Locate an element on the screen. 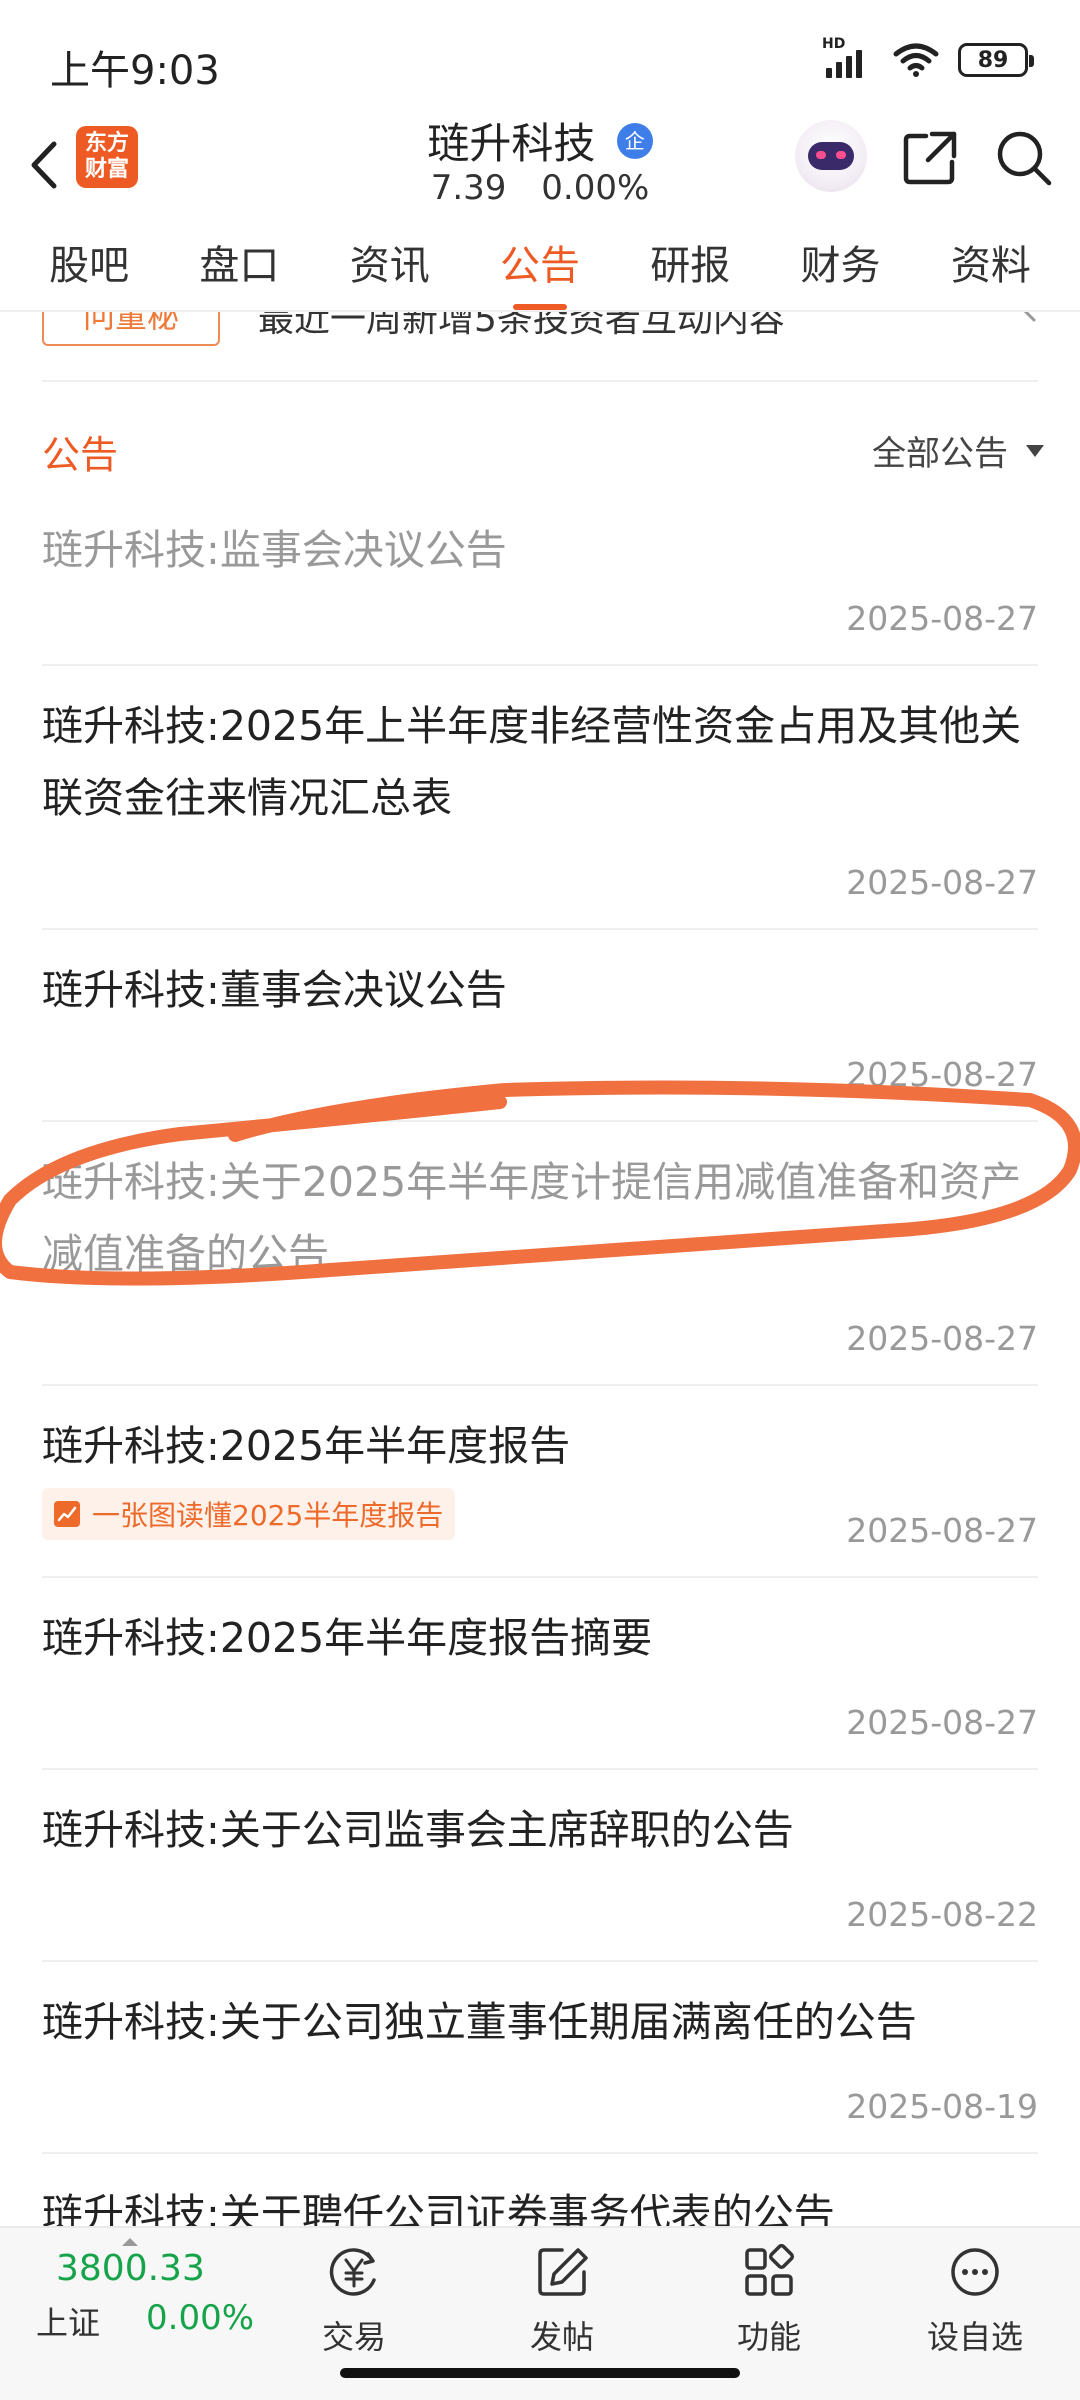 This screenshot has height=2400, width=1080. announcement-item: 琏升科技:监事会决议公告 2025-08-27 is located at coordinates (540, 578).